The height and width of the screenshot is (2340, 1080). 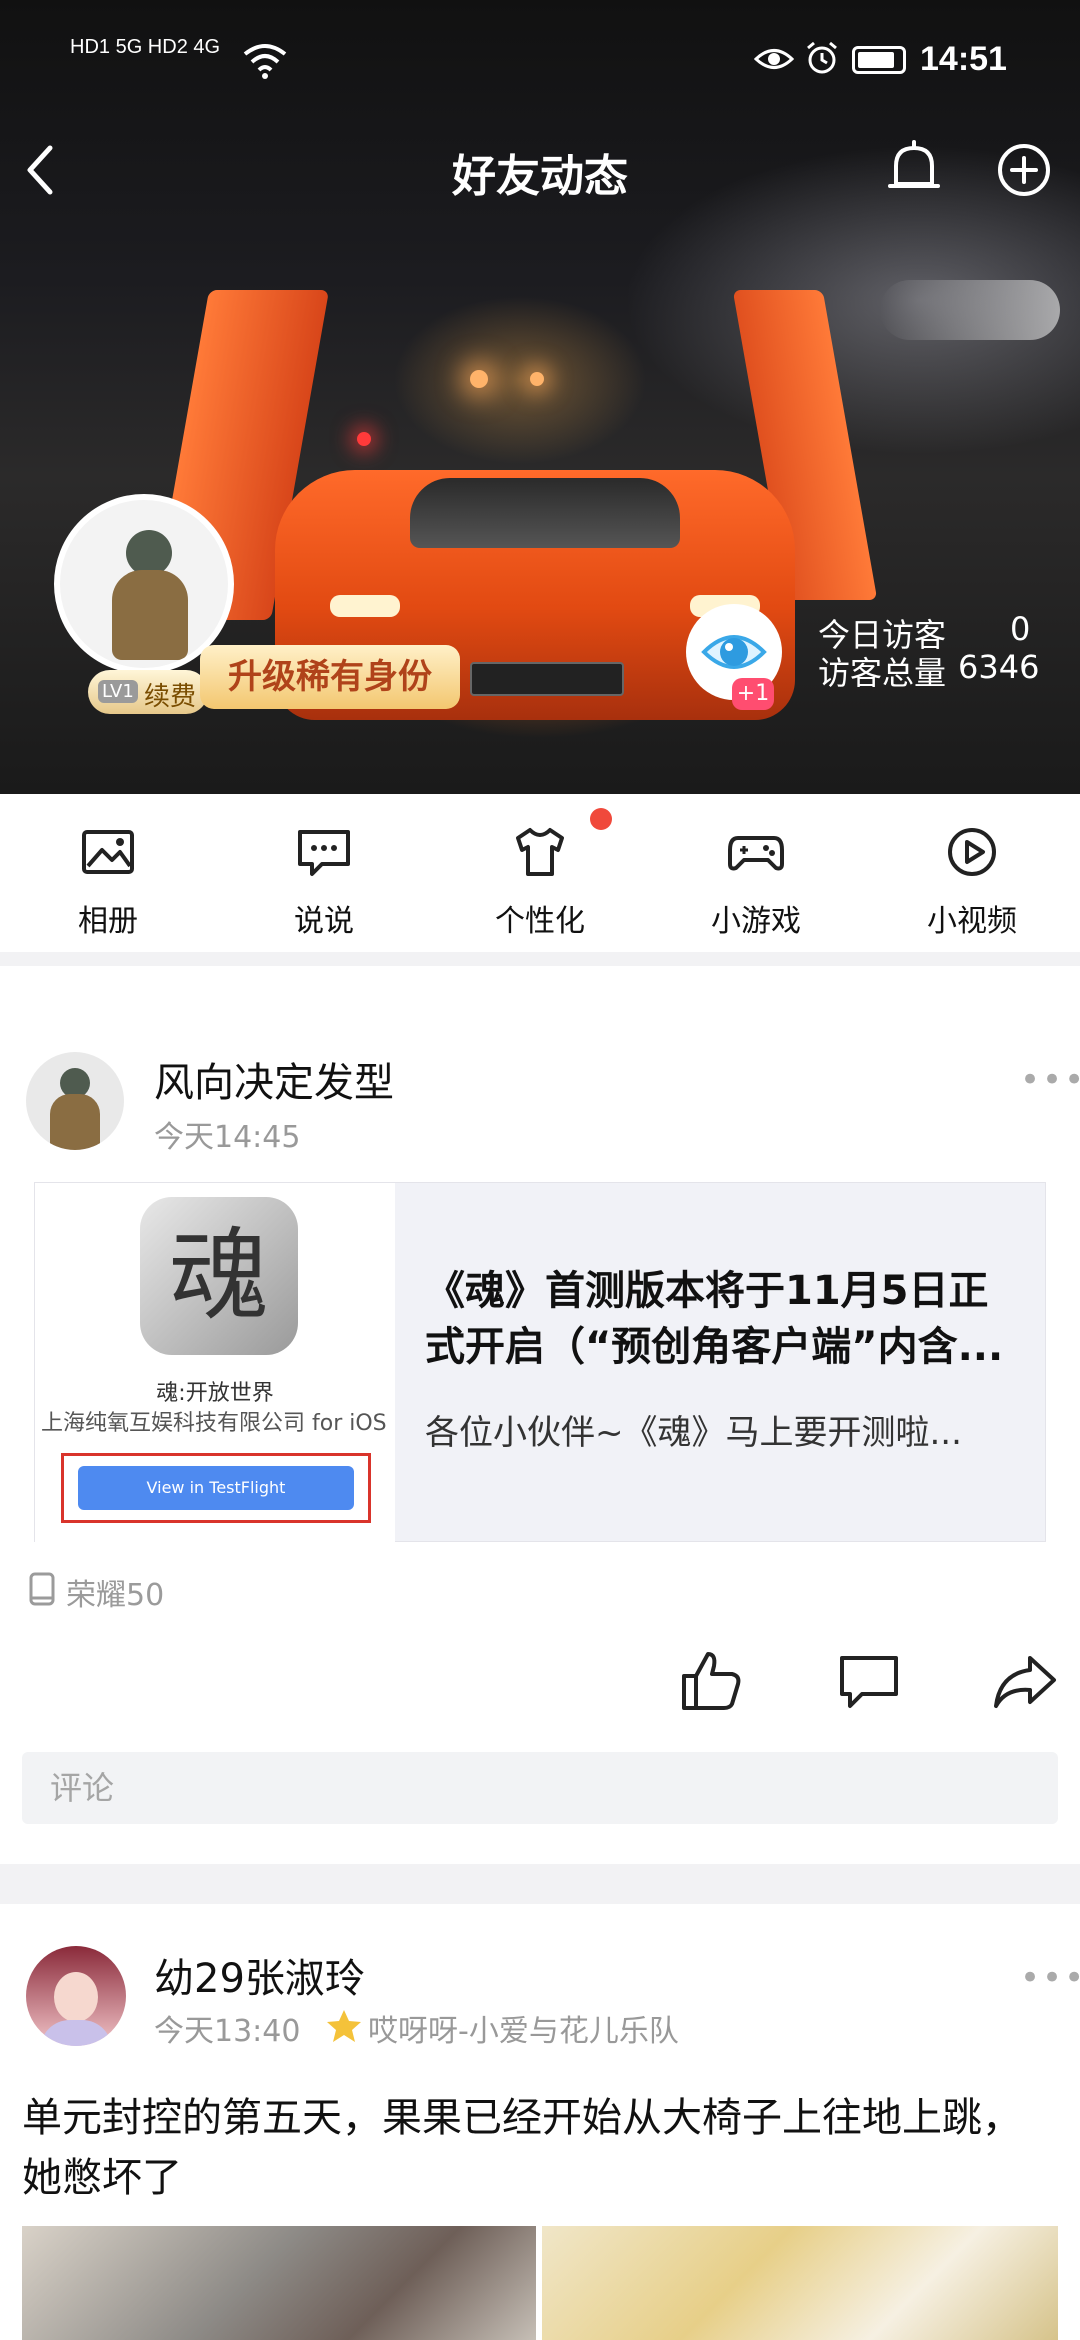 What do you see at coordinates (753, 694) in the screenshot?
I see `new-visitor-badge: +1` at bounding box center [753, 694].